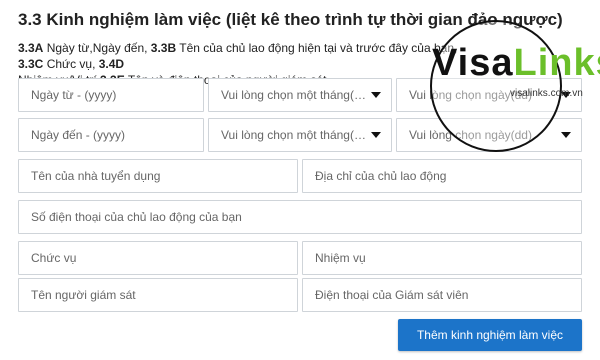 The width and height of the screenshot is (600, 360). Describe the element at coordinates (158, 295) in the screenshot. I see `supervisor-name-input: Tên người giám sát` at that location.